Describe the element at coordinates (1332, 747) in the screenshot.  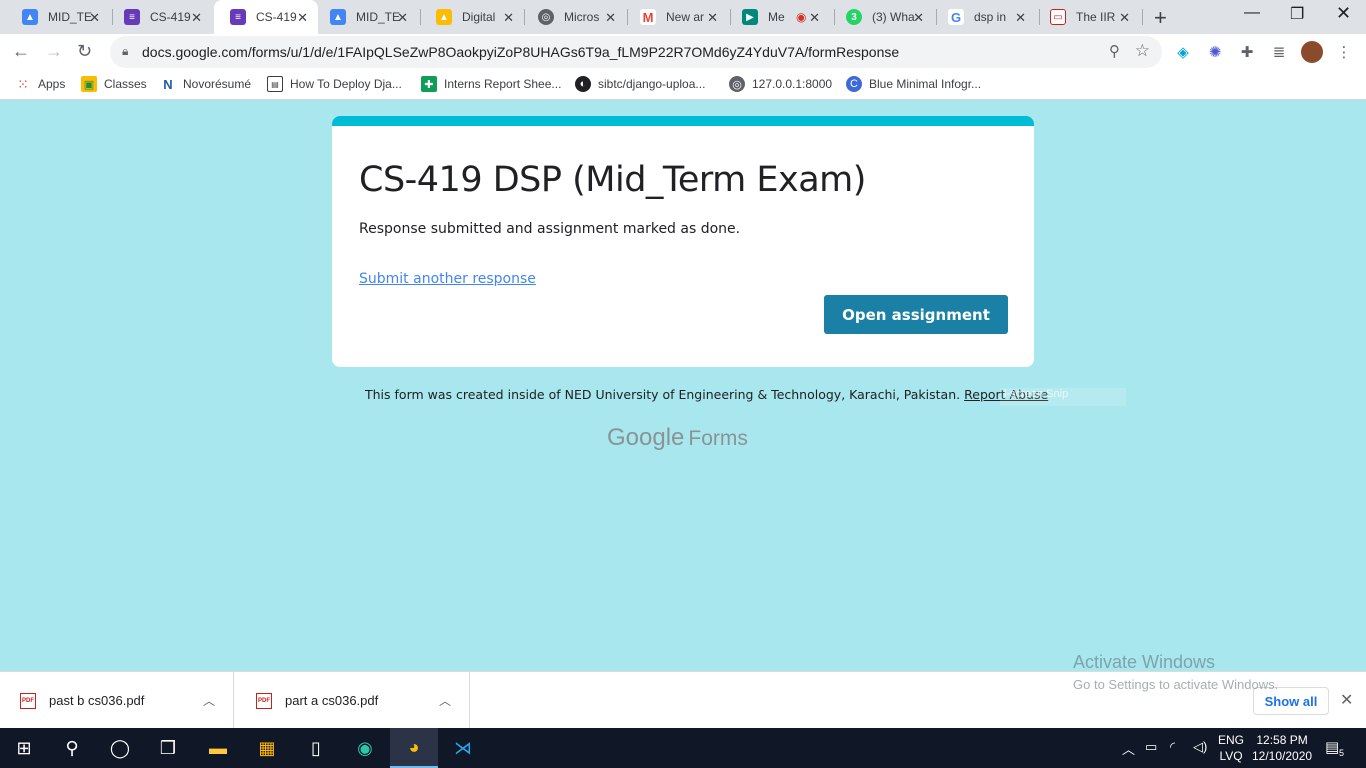
I see `notifications-icon: ▤` at that location.